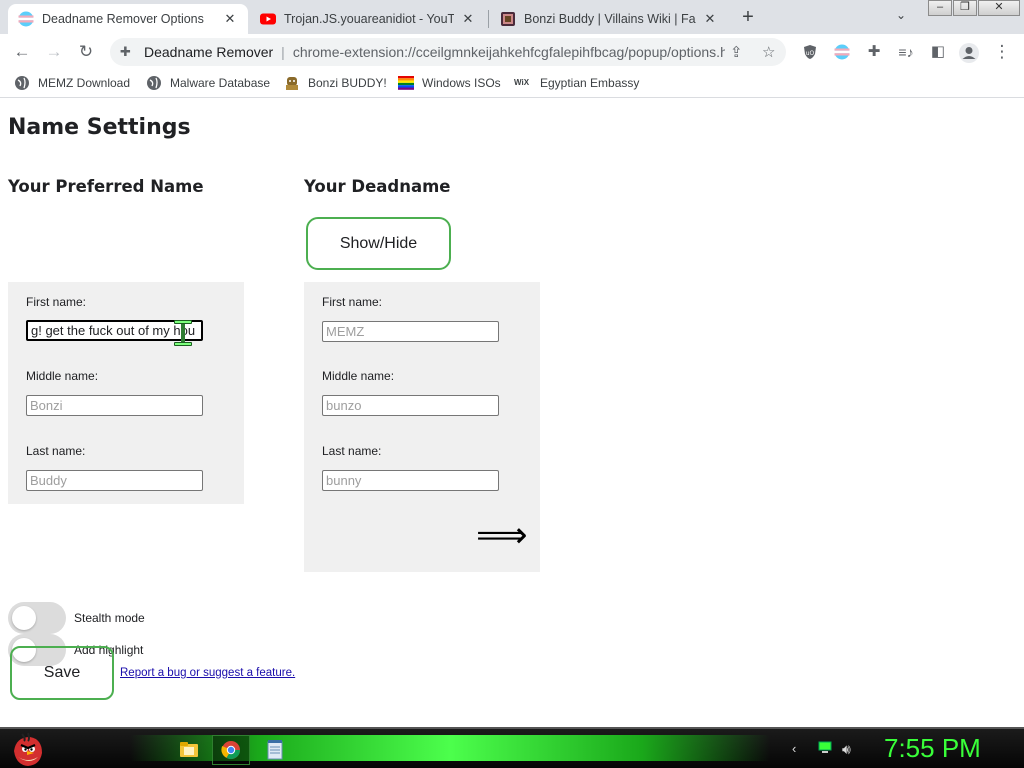 Image resolution: width=1024 pixels, height=768 pixels. I want to click on folder-icon, so click(189, 749).